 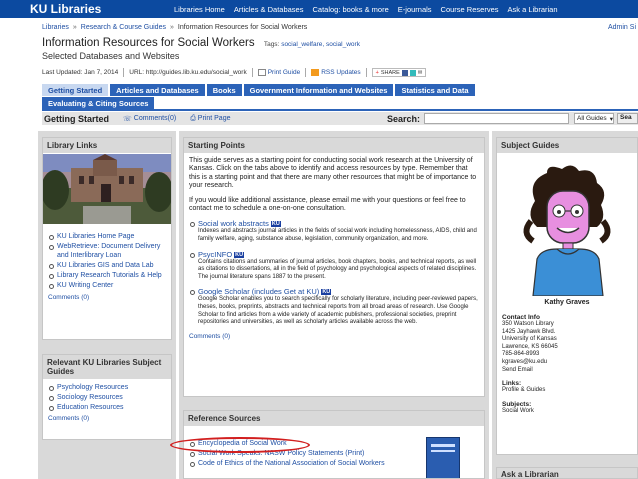 I want to click on resource-title-wrap: Social work abstracts KU, so click(x=334, y=223).